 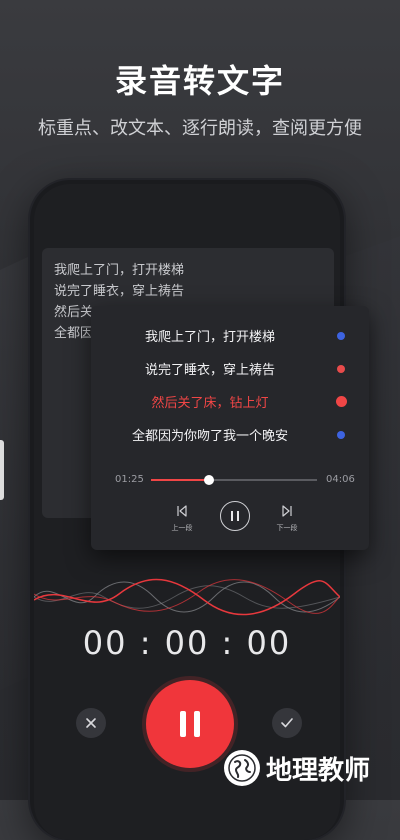 I want to click on transcript-line: 说完了睡衣，穿上祷告, so click(x=119, y=291).